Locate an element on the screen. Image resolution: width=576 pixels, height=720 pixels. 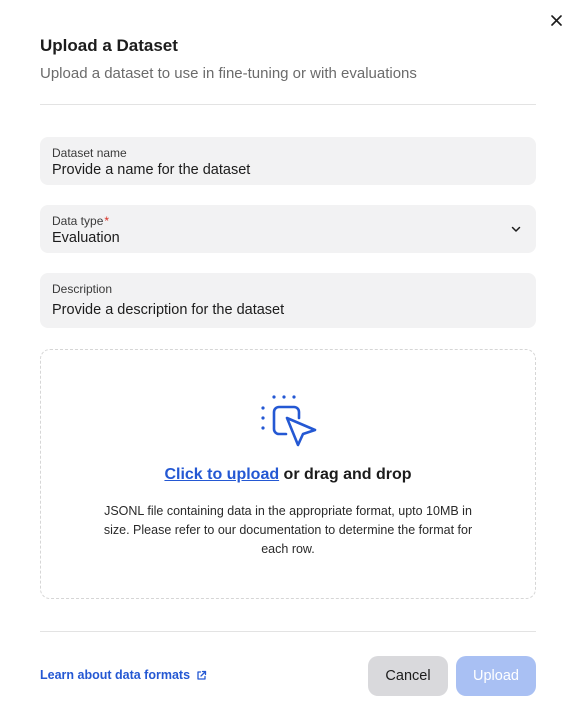
upload-prompt: Click to upload or drag and drop is located at coordinates (288, 475).